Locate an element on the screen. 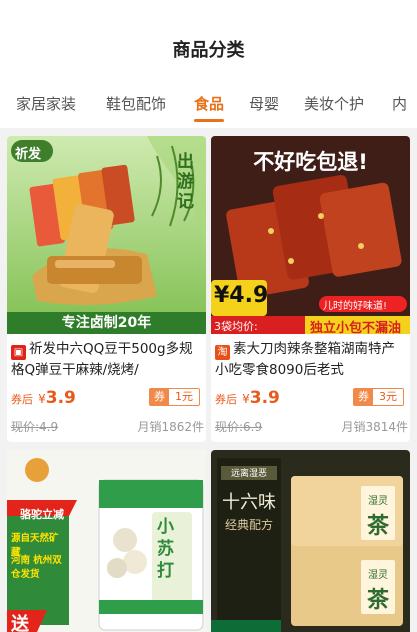 The height and width of the screenshot is (632, 417). tab-mother-baby: 母婴 is located at coordinates (264, 103).